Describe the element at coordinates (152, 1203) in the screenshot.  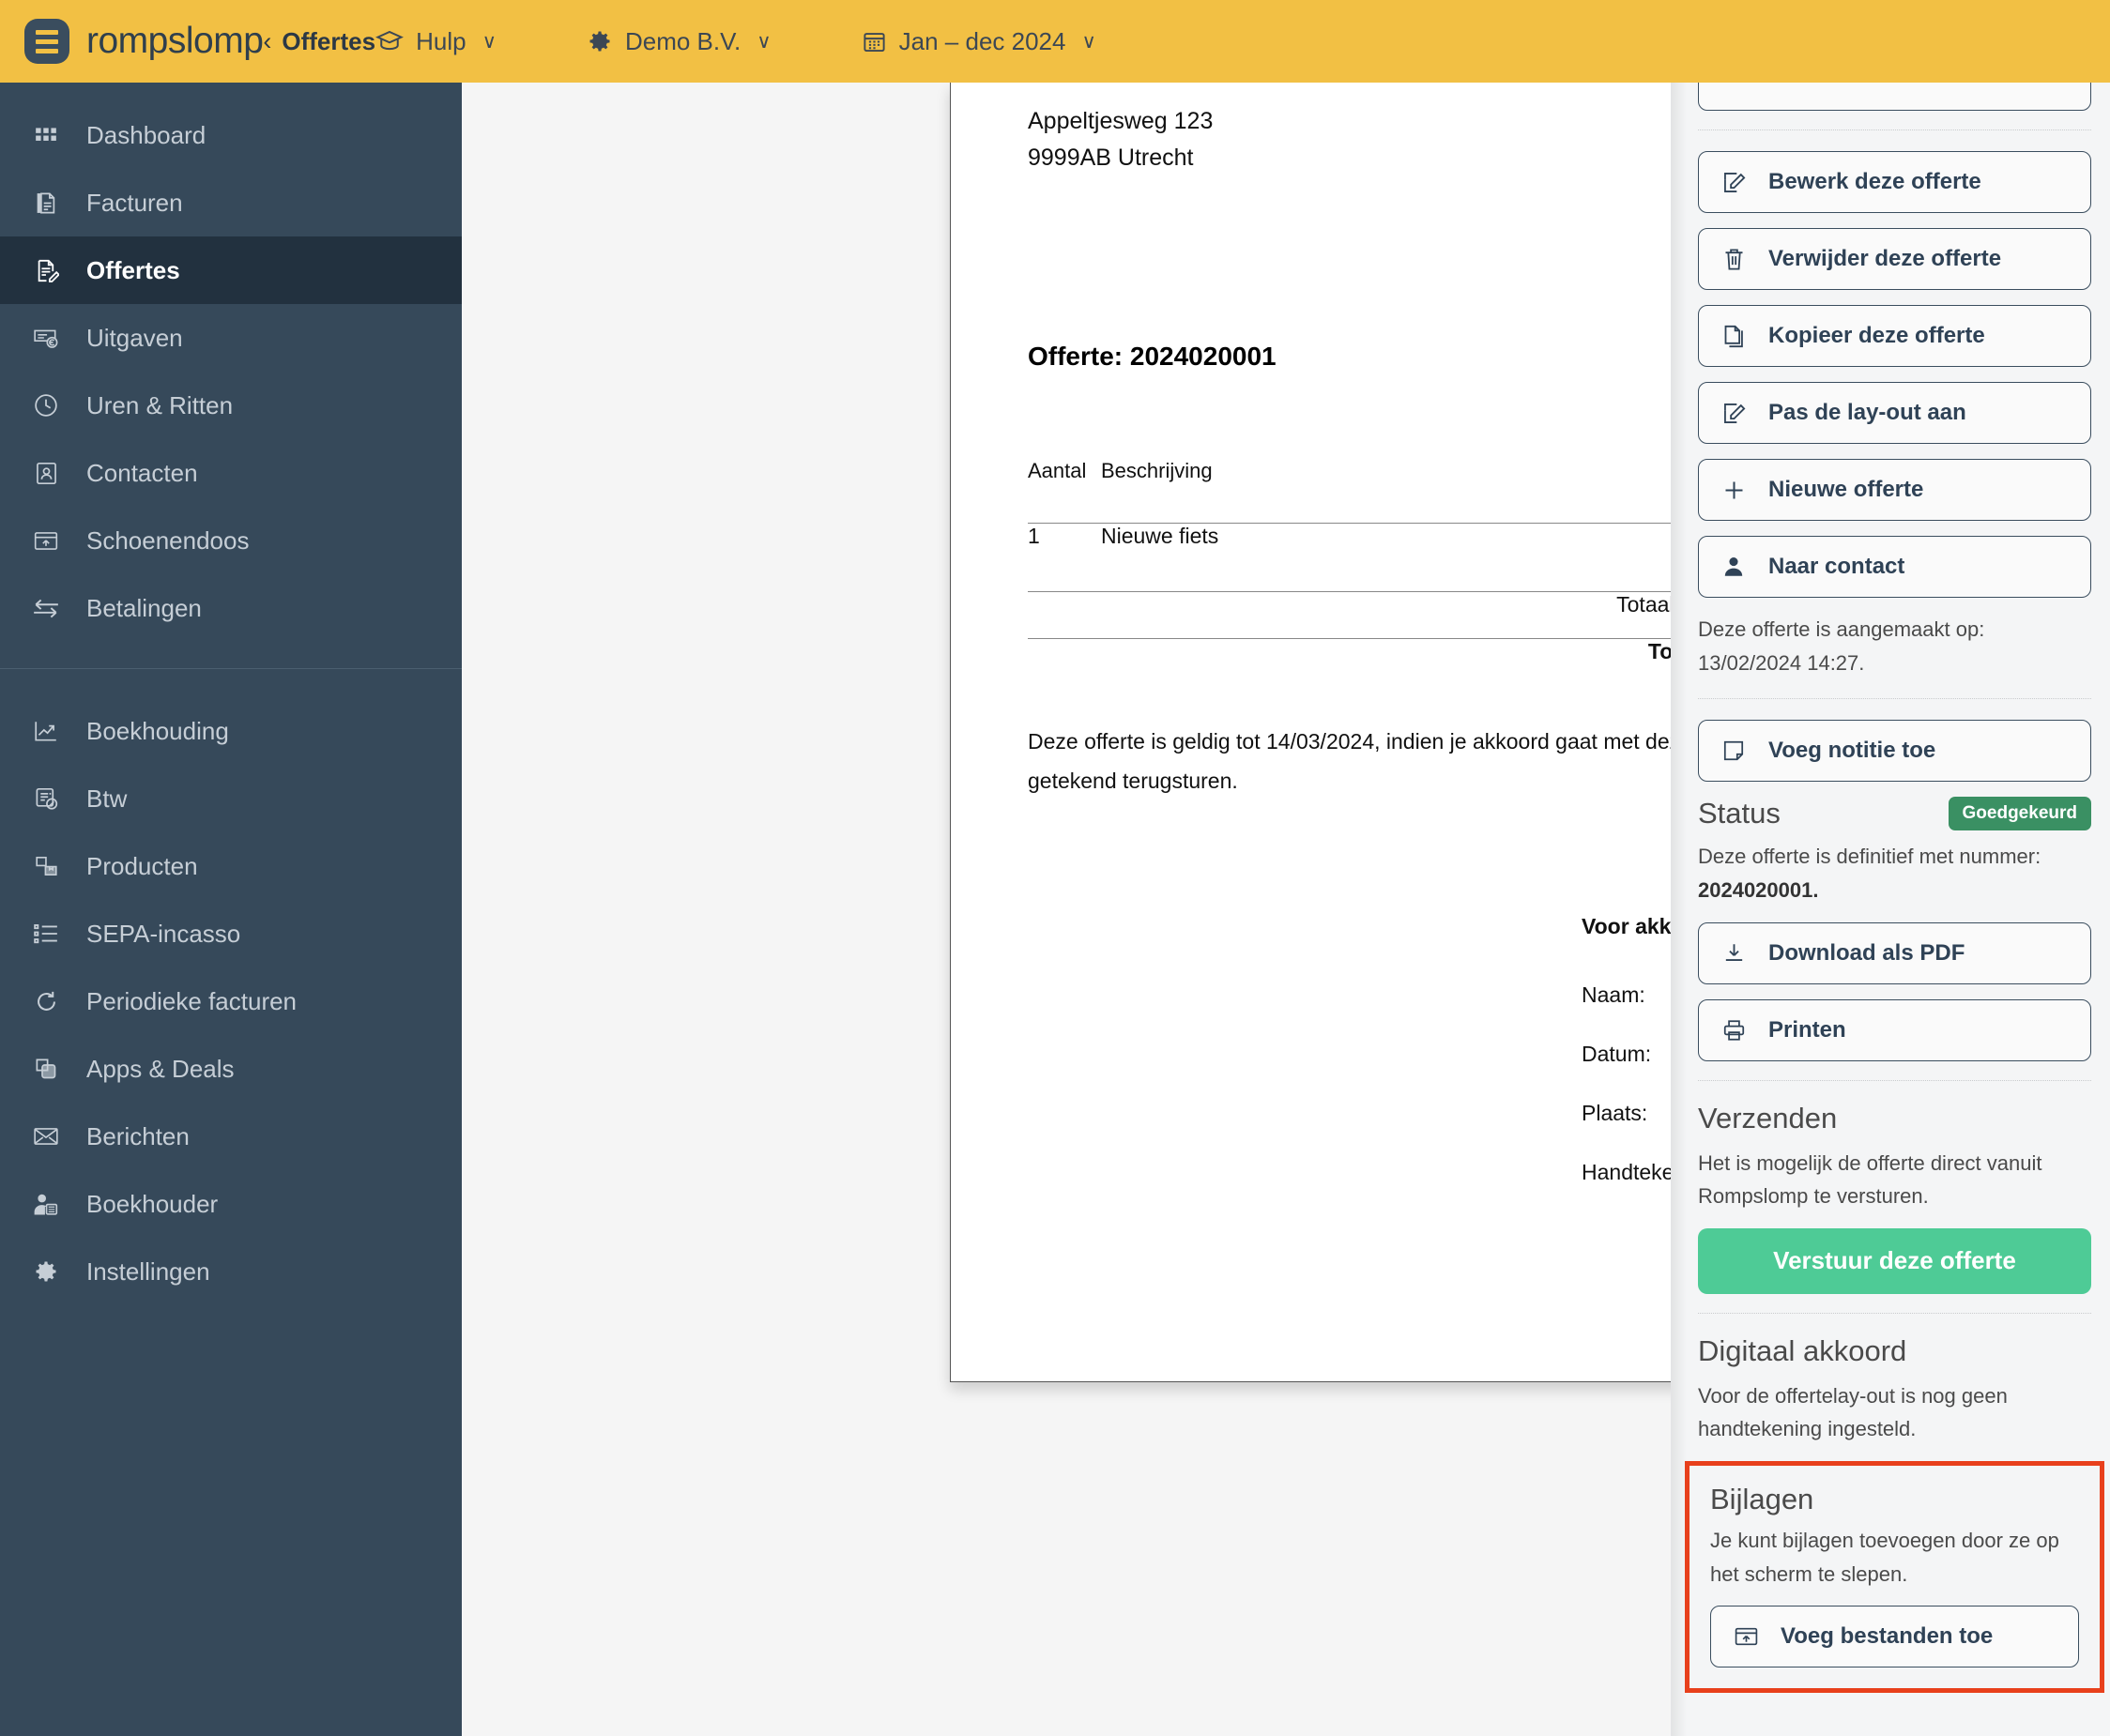
I see `sidebar-label: Boekhouder` at that location.